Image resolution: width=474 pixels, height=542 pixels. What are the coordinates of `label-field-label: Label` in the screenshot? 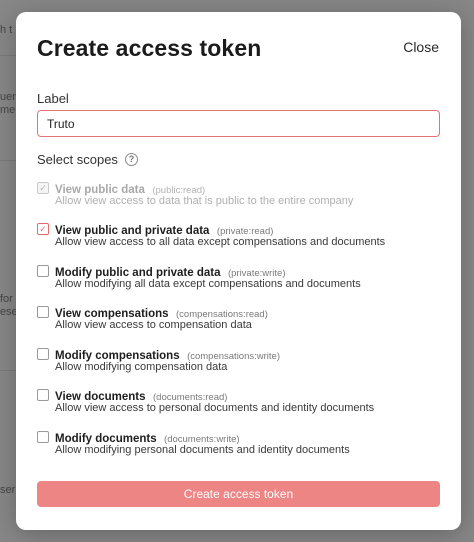 It's located at (53, 98).